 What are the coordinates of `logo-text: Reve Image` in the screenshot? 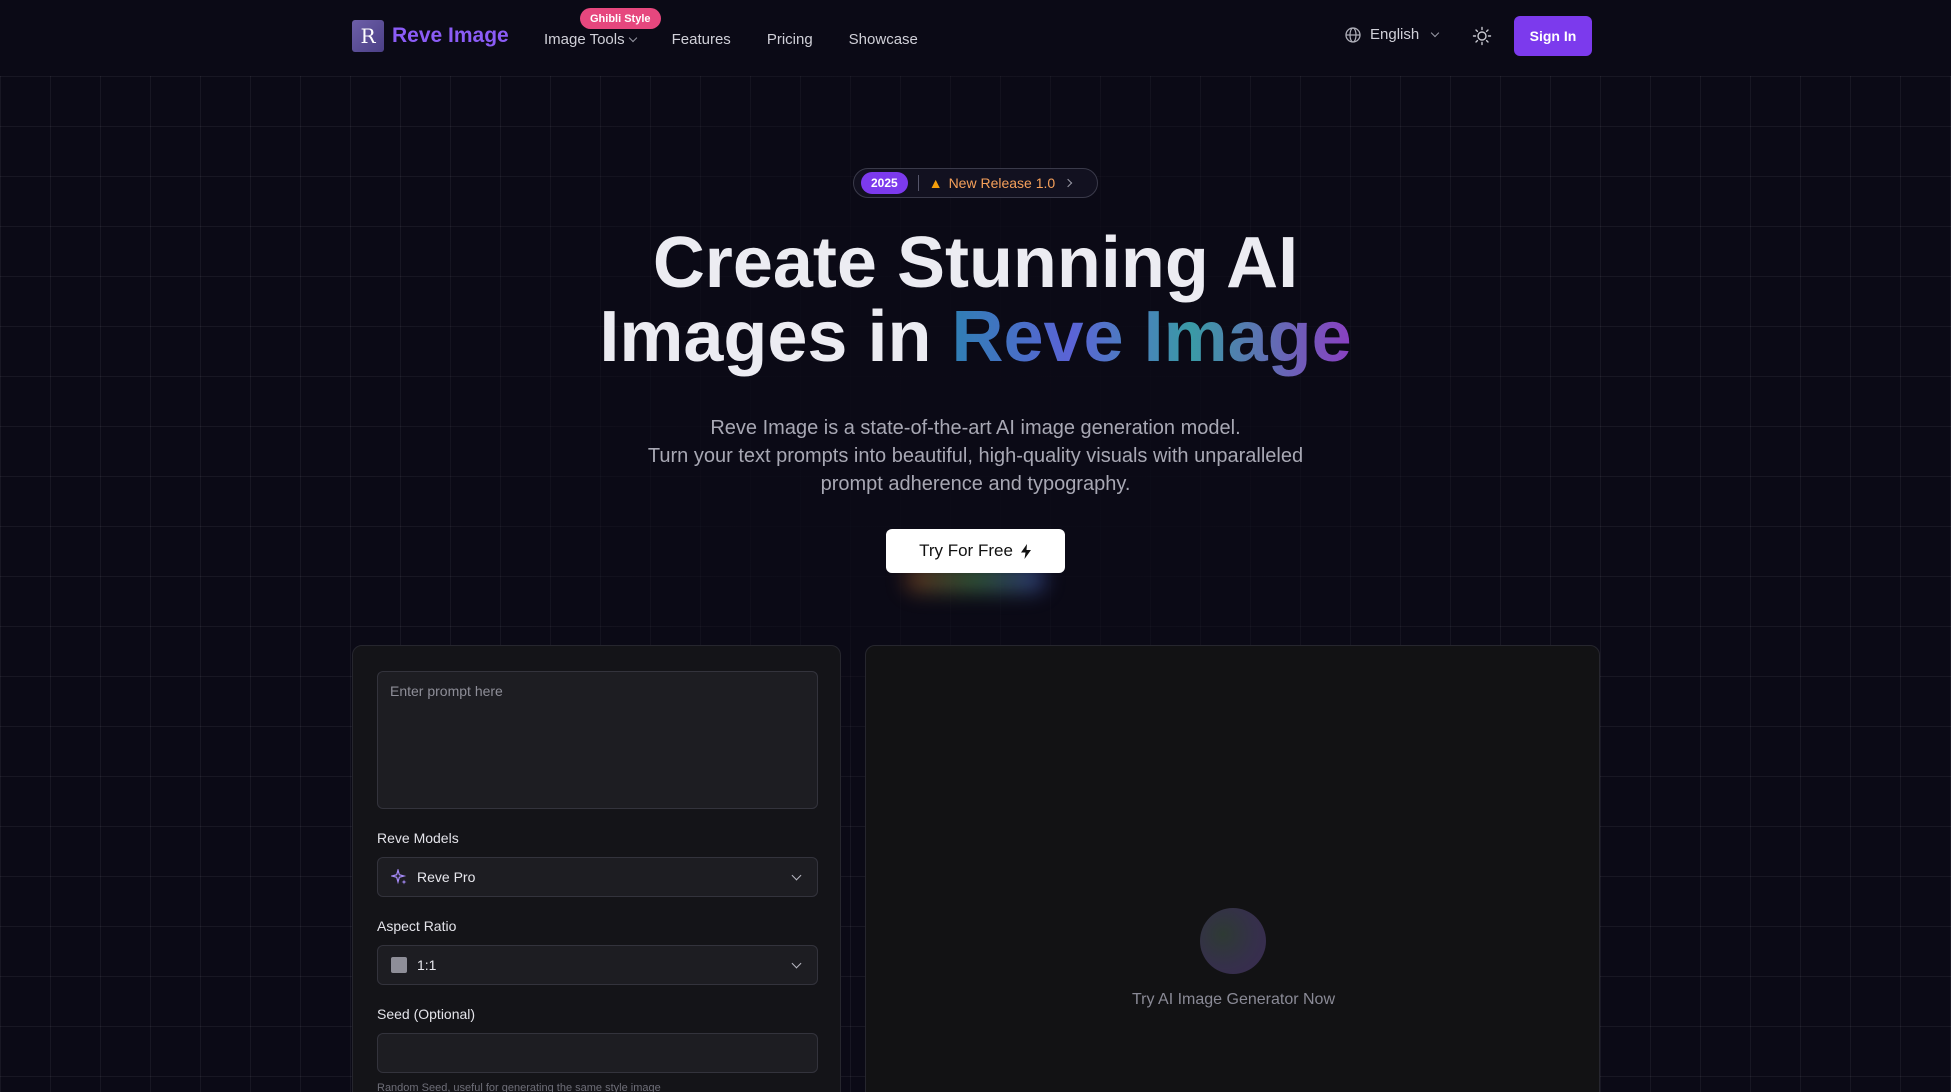 It's located at (450, 35).